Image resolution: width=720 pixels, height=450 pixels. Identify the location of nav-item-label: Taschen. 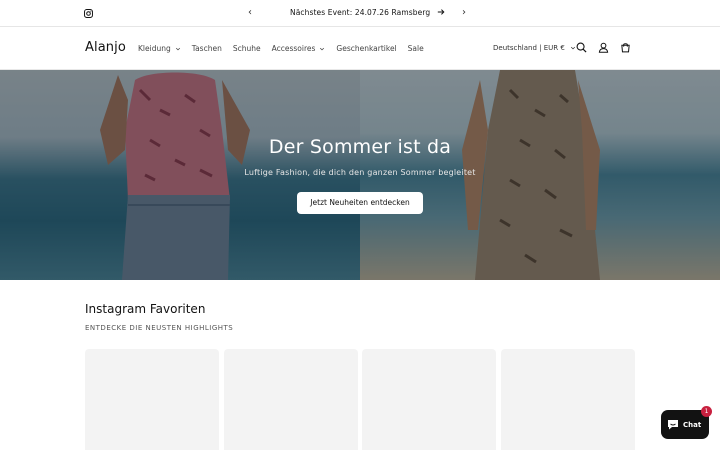
(206, 48).